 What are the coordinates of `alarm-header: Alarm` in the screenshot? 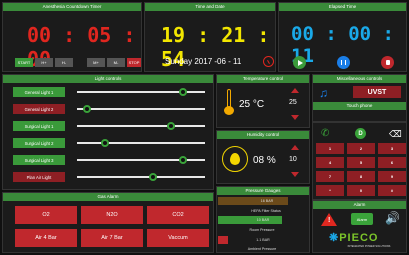 It's located at (359, 205).